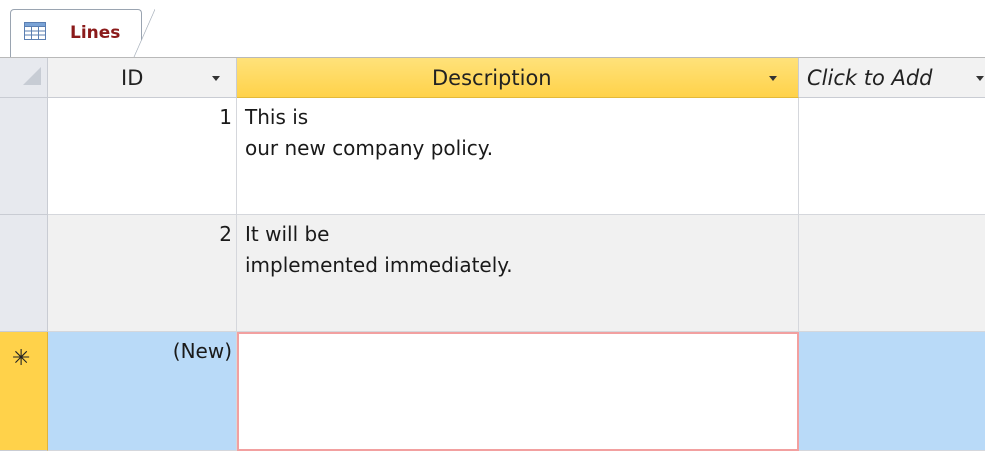  Describe the element at coordinates (892, 391) in the screenshot. I see `add-cell-new` at that location.